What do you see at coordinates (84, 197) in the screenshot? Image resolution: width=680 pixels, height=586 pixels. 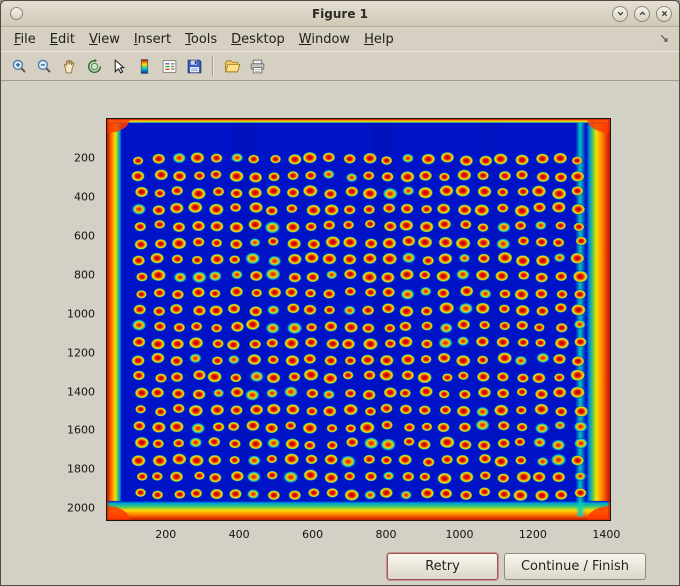 I see `y-tick-label: 400` at bounding box center [84, 197].